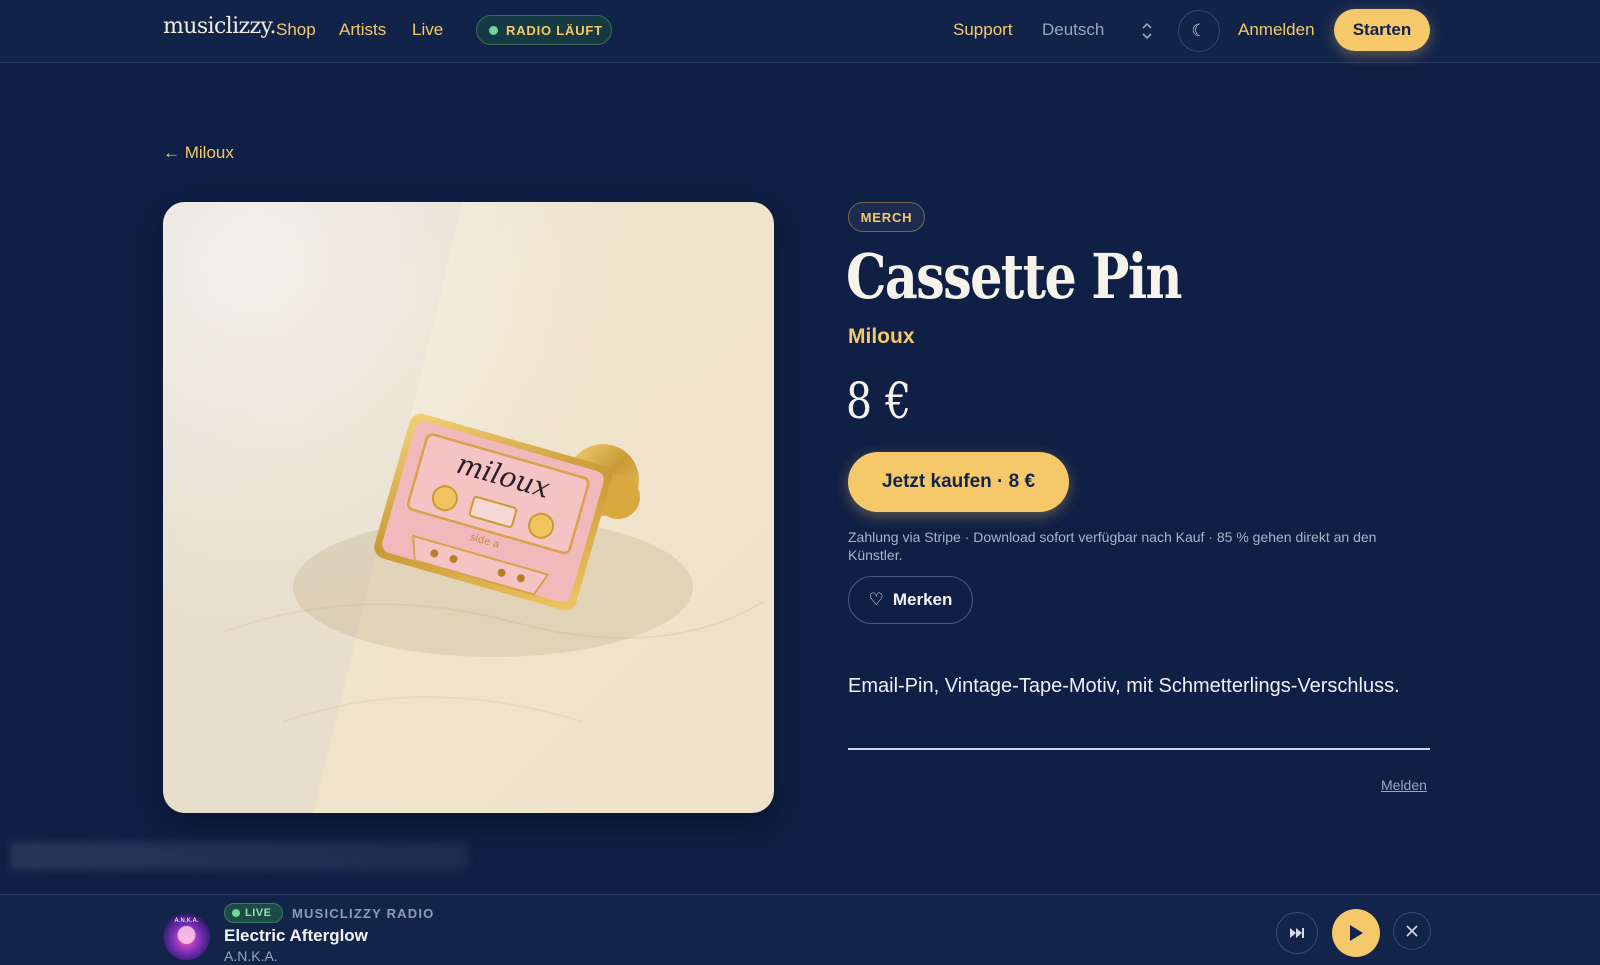 This screenshot has height=965, width=1600. I want to click on updown-chevron-icon, so click(1147, 31).